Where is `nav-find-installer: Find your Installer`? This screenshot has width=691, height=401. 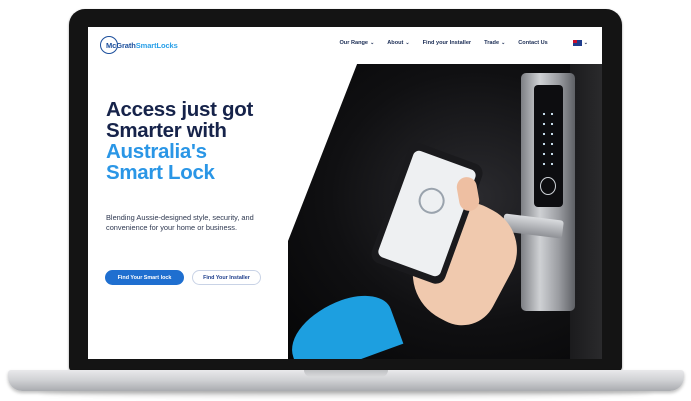
nav-find-installer: Find your Installer is located at coordinates (447, 43).